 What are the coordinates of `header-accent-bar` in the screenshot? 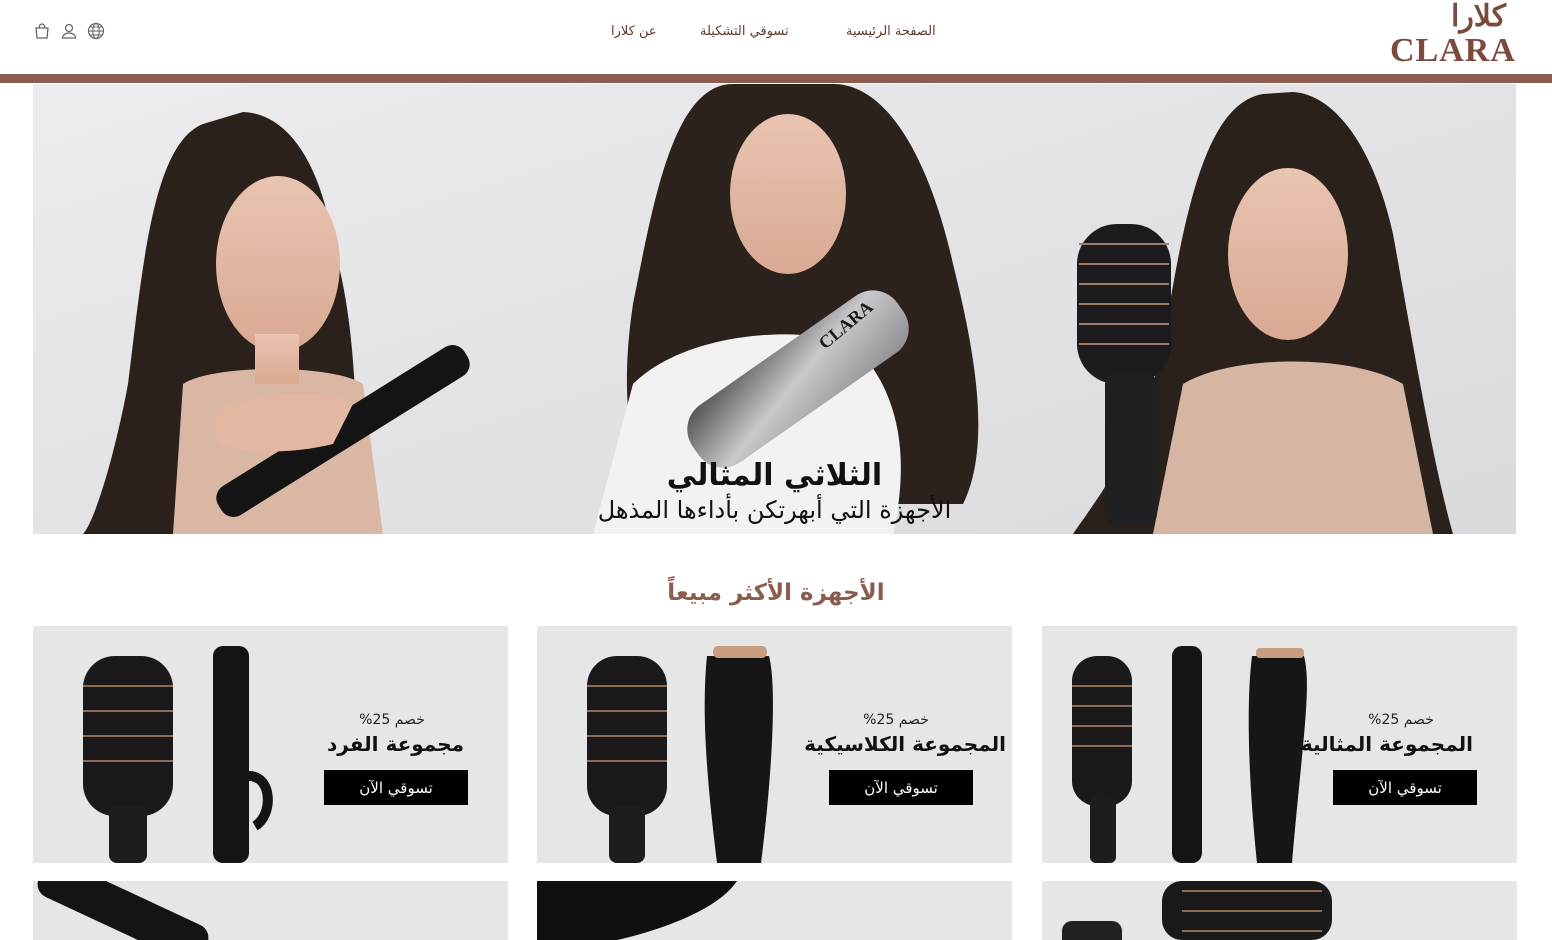 It's located at (776, 78).